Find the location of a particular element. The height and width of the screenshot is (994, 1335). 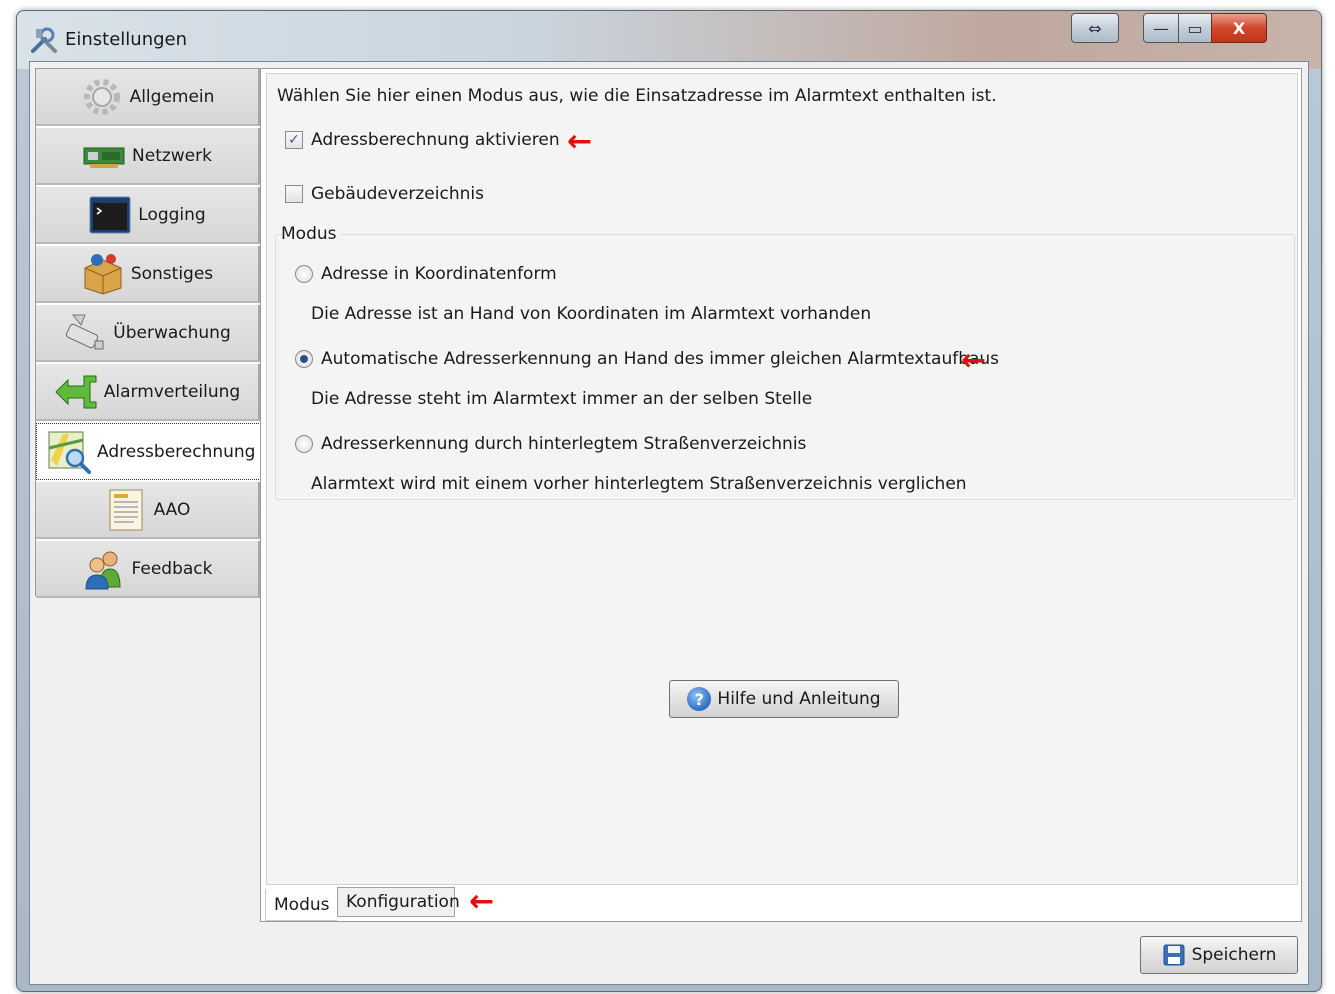

sidebar-item-allgemein: Allgemein is located at coordinates (148, 97).